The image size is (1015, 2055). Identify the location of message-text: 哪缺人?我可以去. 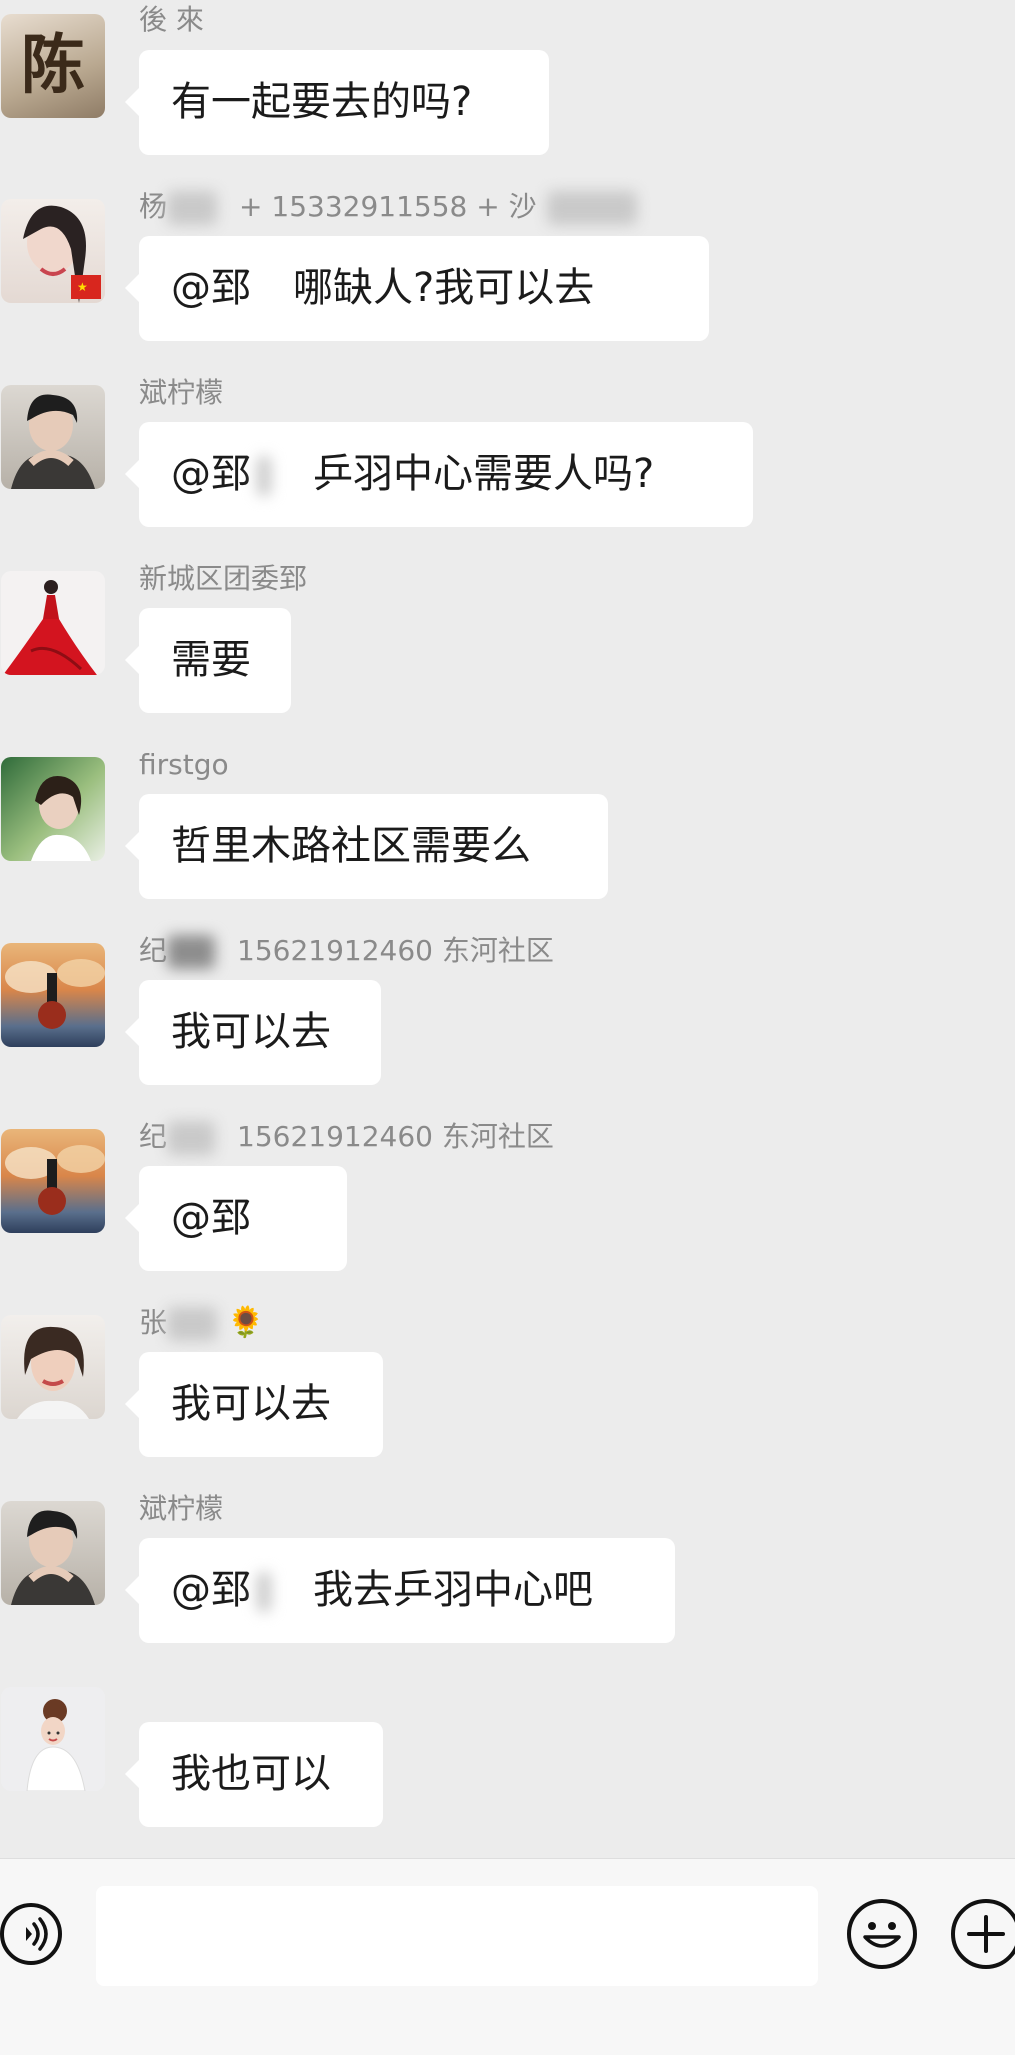
(444, 288).